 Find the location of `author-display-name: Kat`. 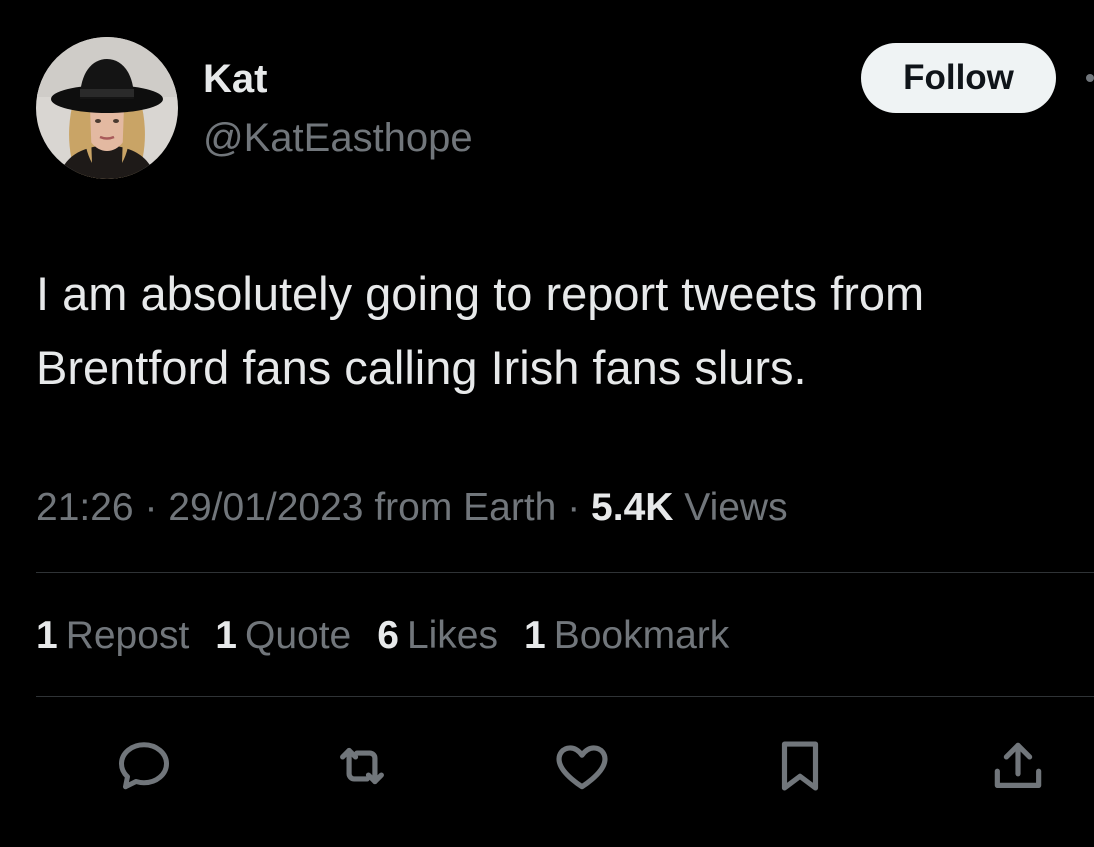

author-display-name: Kat is located at coordinates (235, 79).